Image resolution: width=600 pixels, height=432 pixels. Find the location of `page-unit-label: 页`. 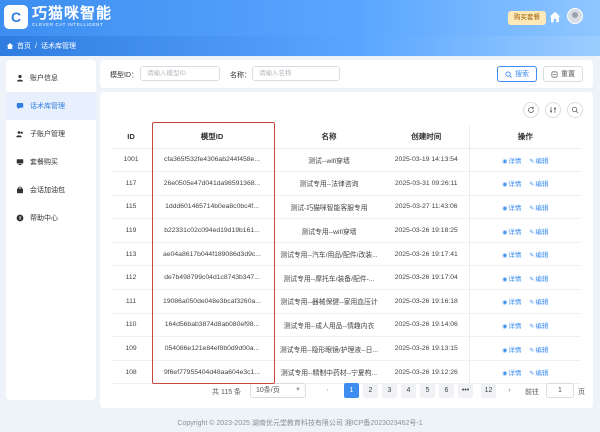

page-unit-label: 页 is located at coordinates (581, 392).